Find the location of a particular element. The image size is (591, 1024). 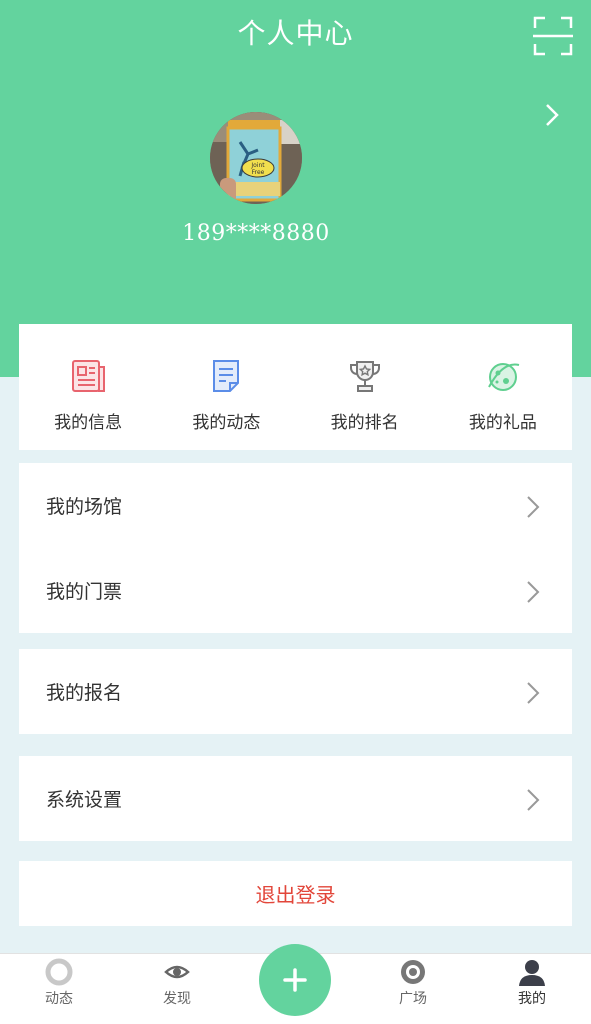

quick-actions-card: 我的信息 我的动态 我的排名 我的礼品 is located at coordinates (295, 387).